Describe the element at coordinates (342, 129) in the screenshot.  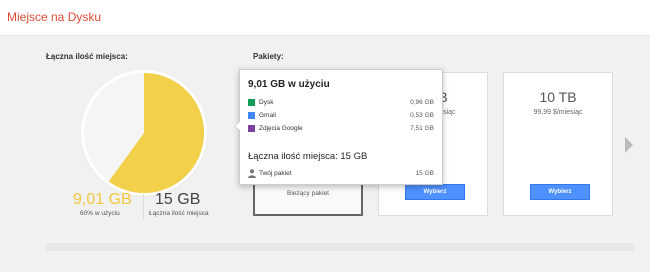
I see `usage-row-photos: Zdjęcia Google 7,51 GB` at that location.